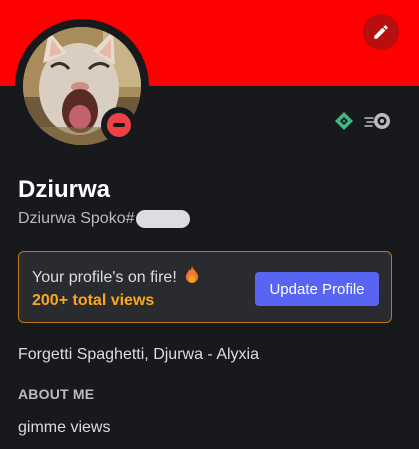  I want to click on fire-icon, so click(192, 274).